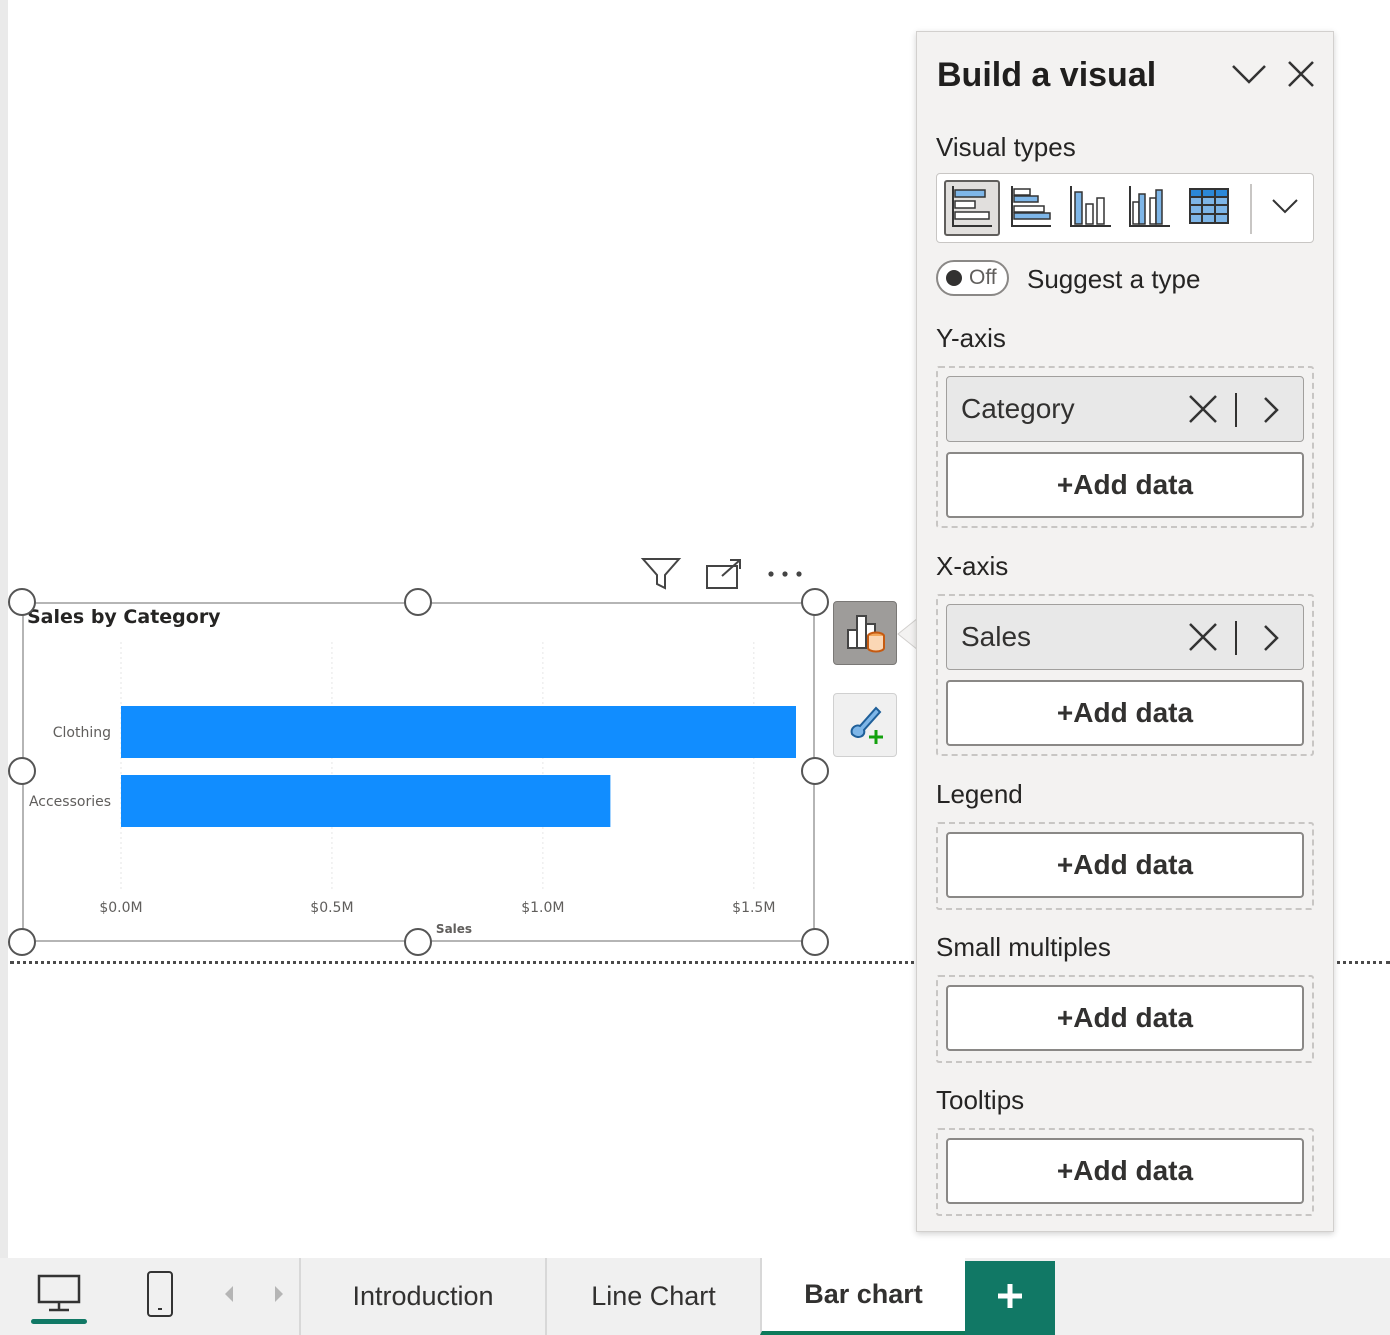 The image size is (1390, 1335). I want to click on x-axis-label: X-axis, so click(972, 566).